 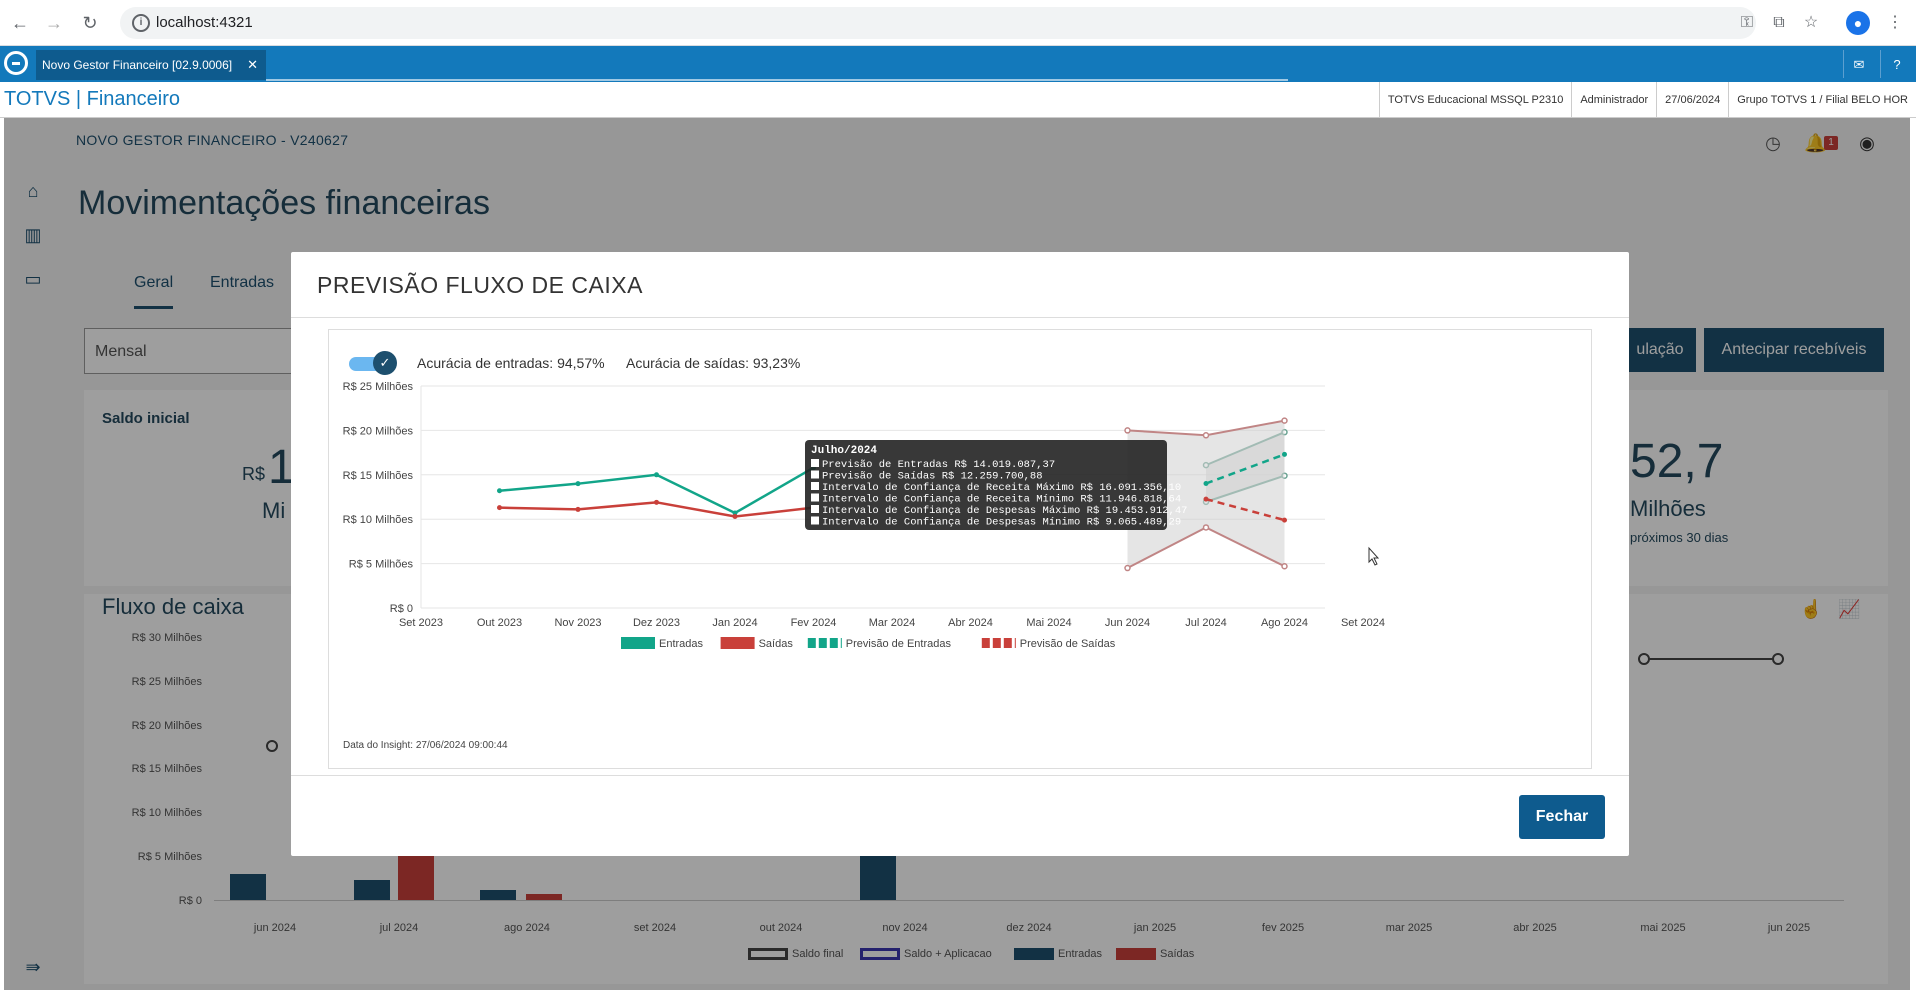 What do you see at coordinates (1811, 23) in the screenshot?
I see `star-icon: ☆` at bounding box center [1811, 23].